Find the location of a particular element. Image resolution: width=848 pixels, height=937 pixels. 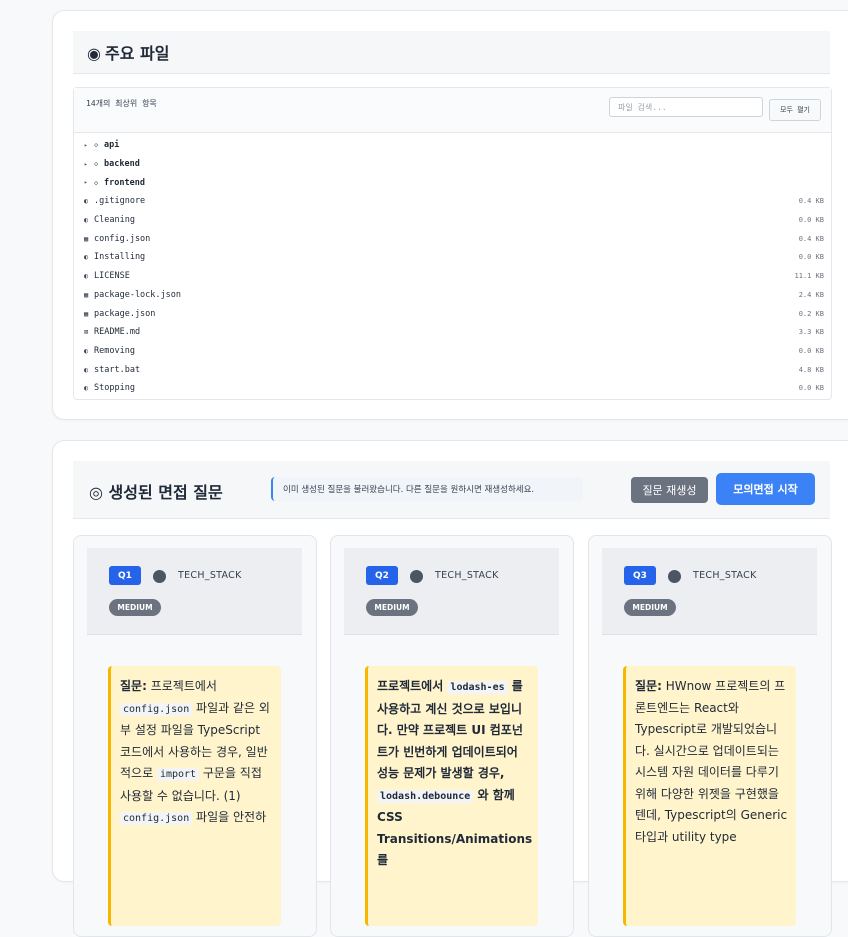

entry-name: .gitignore is located at coordinates (120, 201).